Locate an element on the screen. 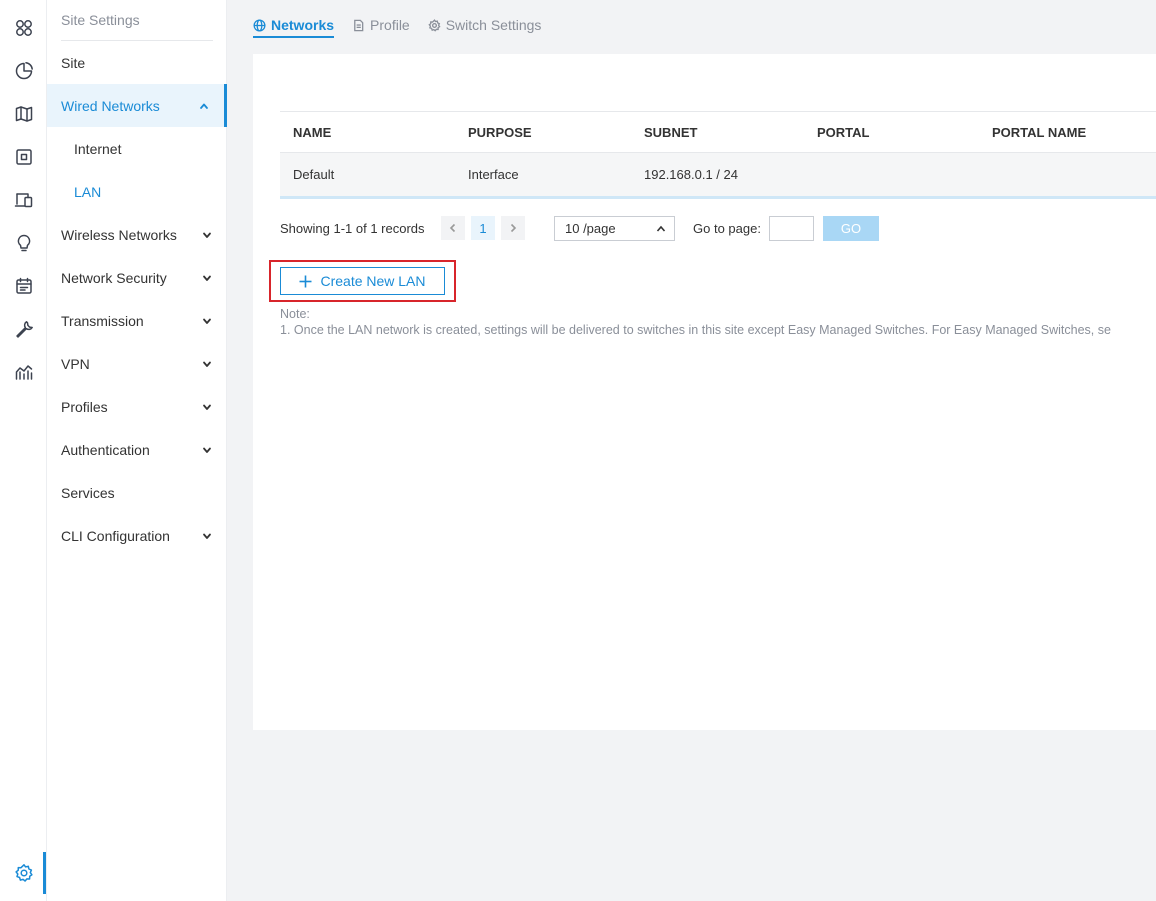  column-header-portal: PORTAL is located at coordinates (891, 132).